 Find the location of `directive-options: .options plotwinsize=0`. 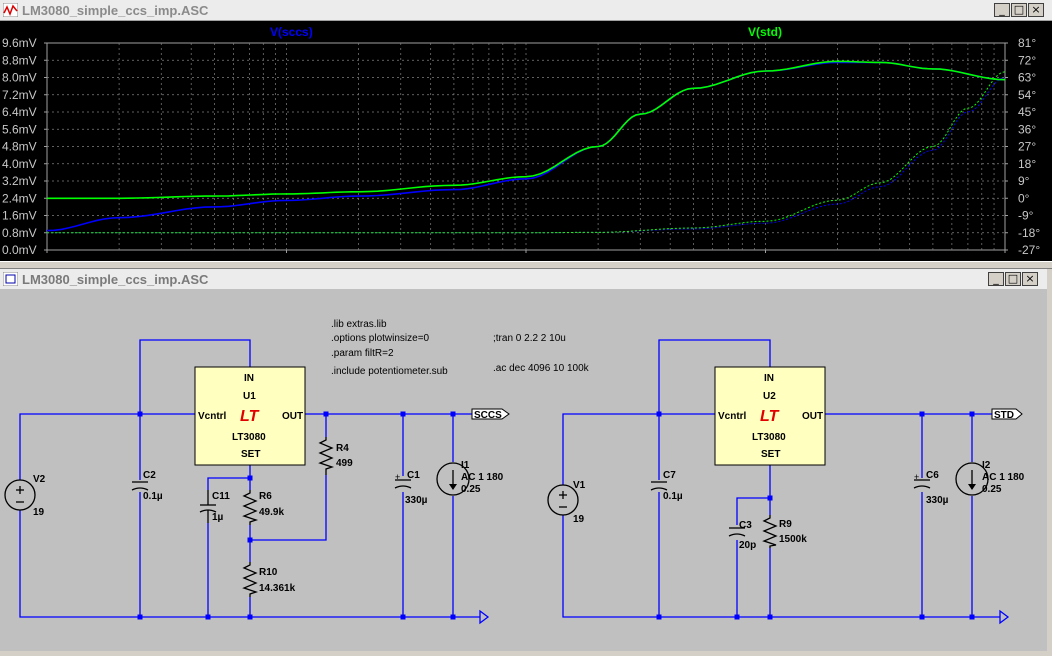

directive-options: .options plotwinsize=0 is located at coordinates (380, 338).